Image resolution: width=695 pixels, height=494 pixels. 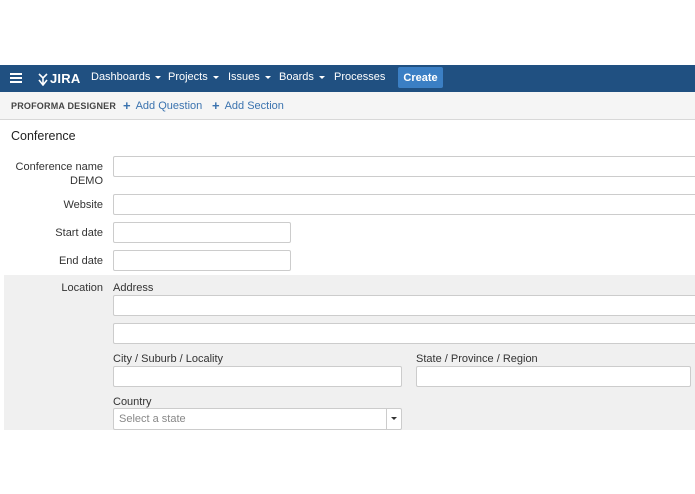 What do you see at coordinates (64, 106) in the screenshot?
I see `toolbar-title: PROFORMA DESIGNER` at bounding box center [64, 106].